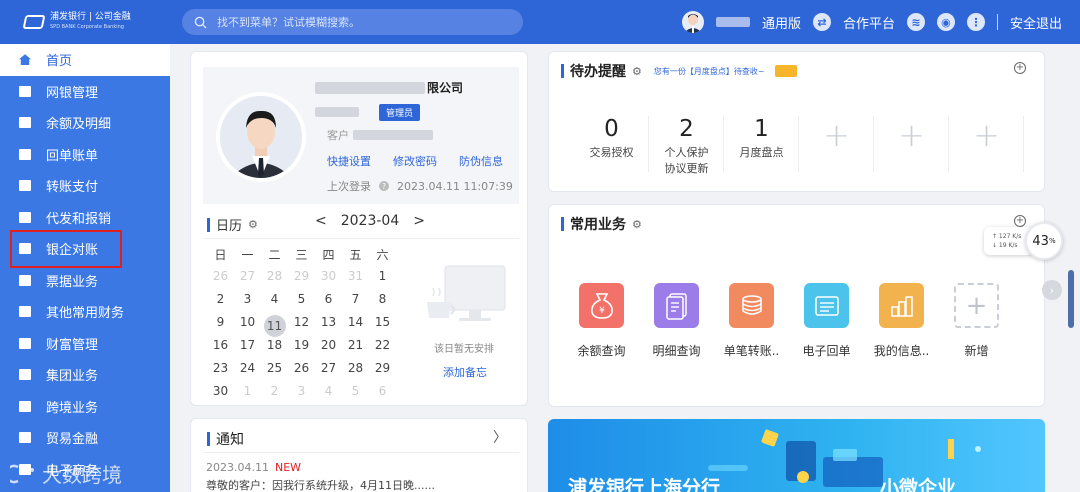 Image resolution: width=1080 pixels, height=492 pixels. Describe the element at coordinates (349, 161) in the screenshot. I see `quick-settings-link: 快捷设置` at that location.